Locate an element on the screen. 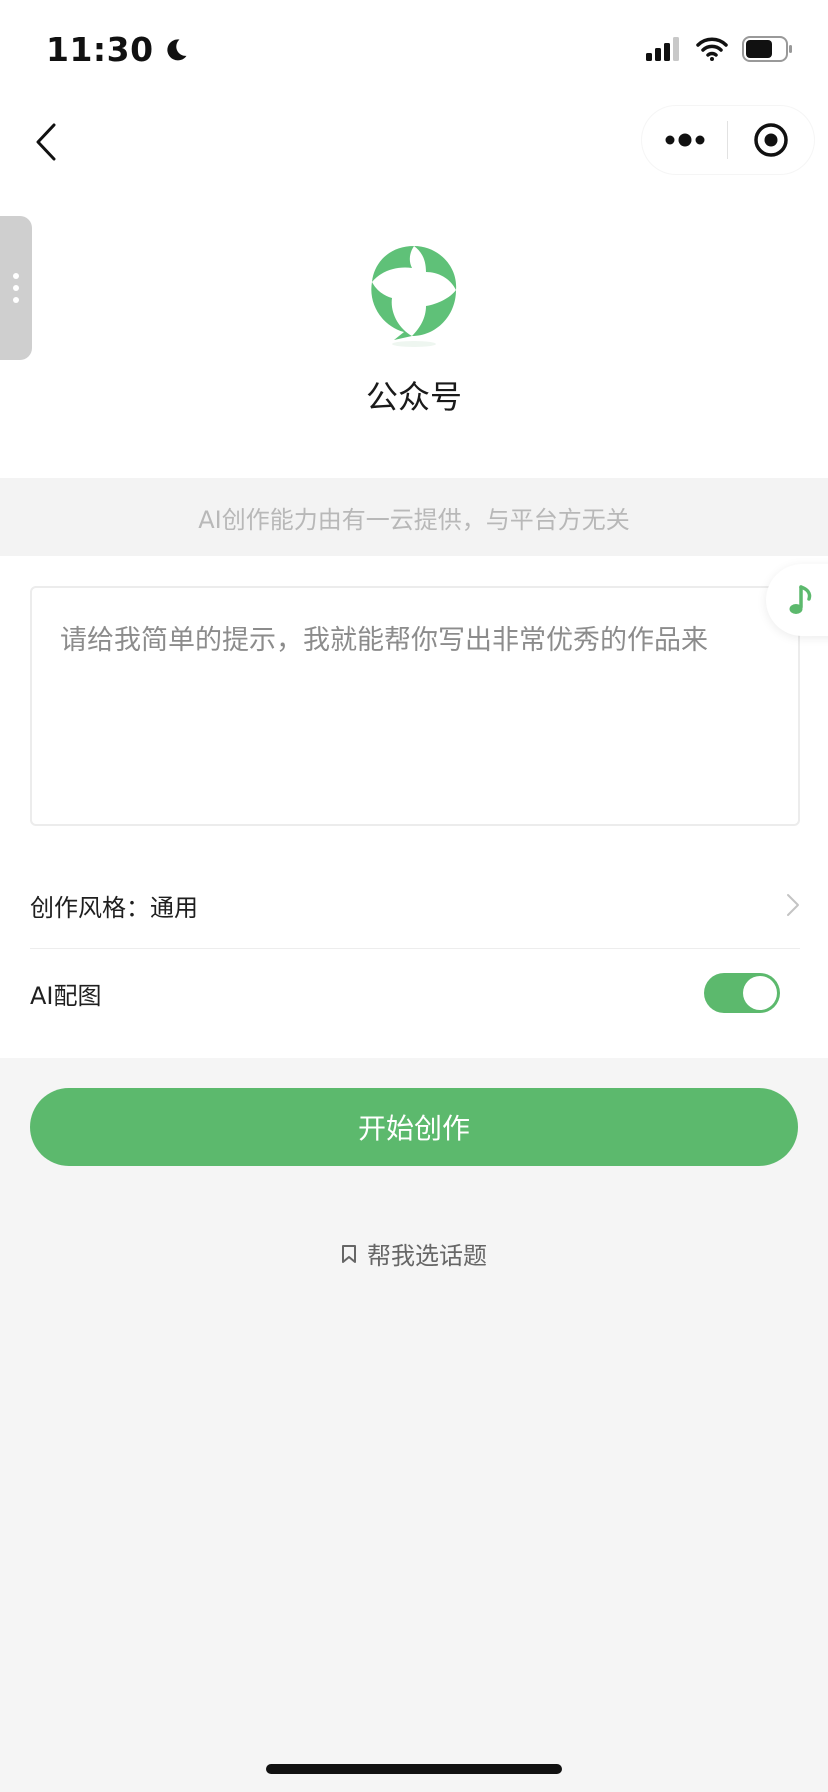  mini-program-capsule is located at coordinates (728, 140).